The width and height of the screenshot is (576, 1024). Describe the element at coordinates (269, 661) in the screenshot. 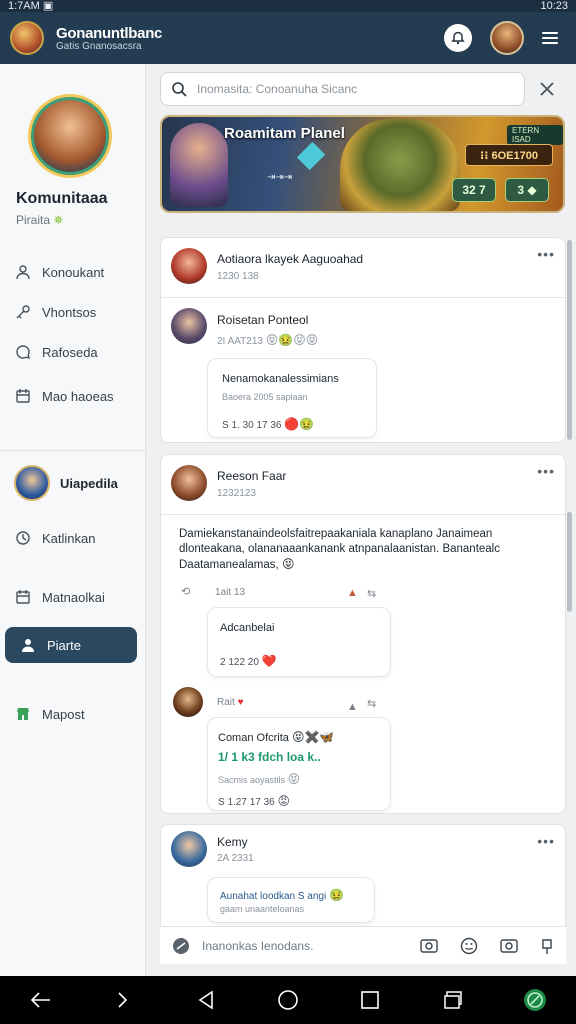

I see `emoji-icon: ❤️` at that location.